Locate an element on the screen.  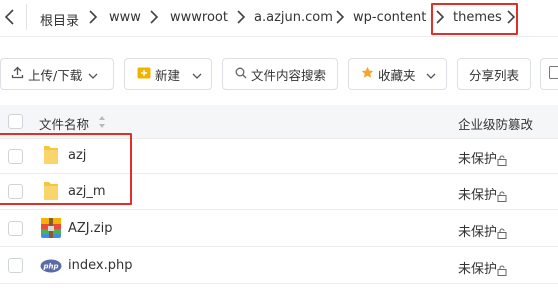
more-icon is located at coordinates (553, 74).